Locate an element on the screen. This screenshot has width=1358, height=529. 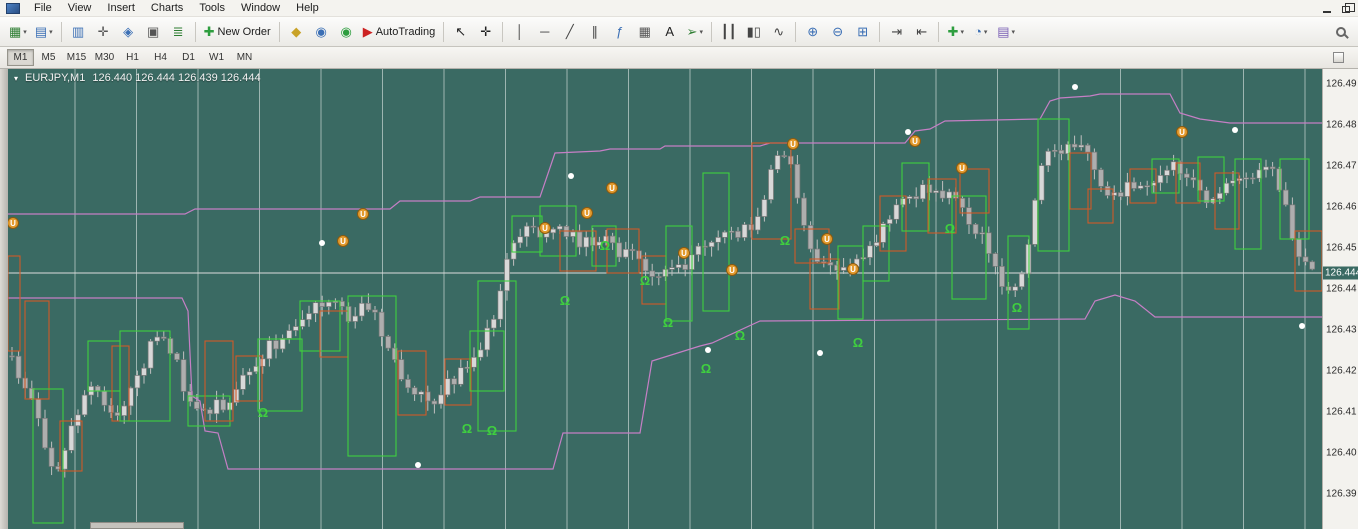
periods-icon: ◔ is located at coordinates (978, 31).